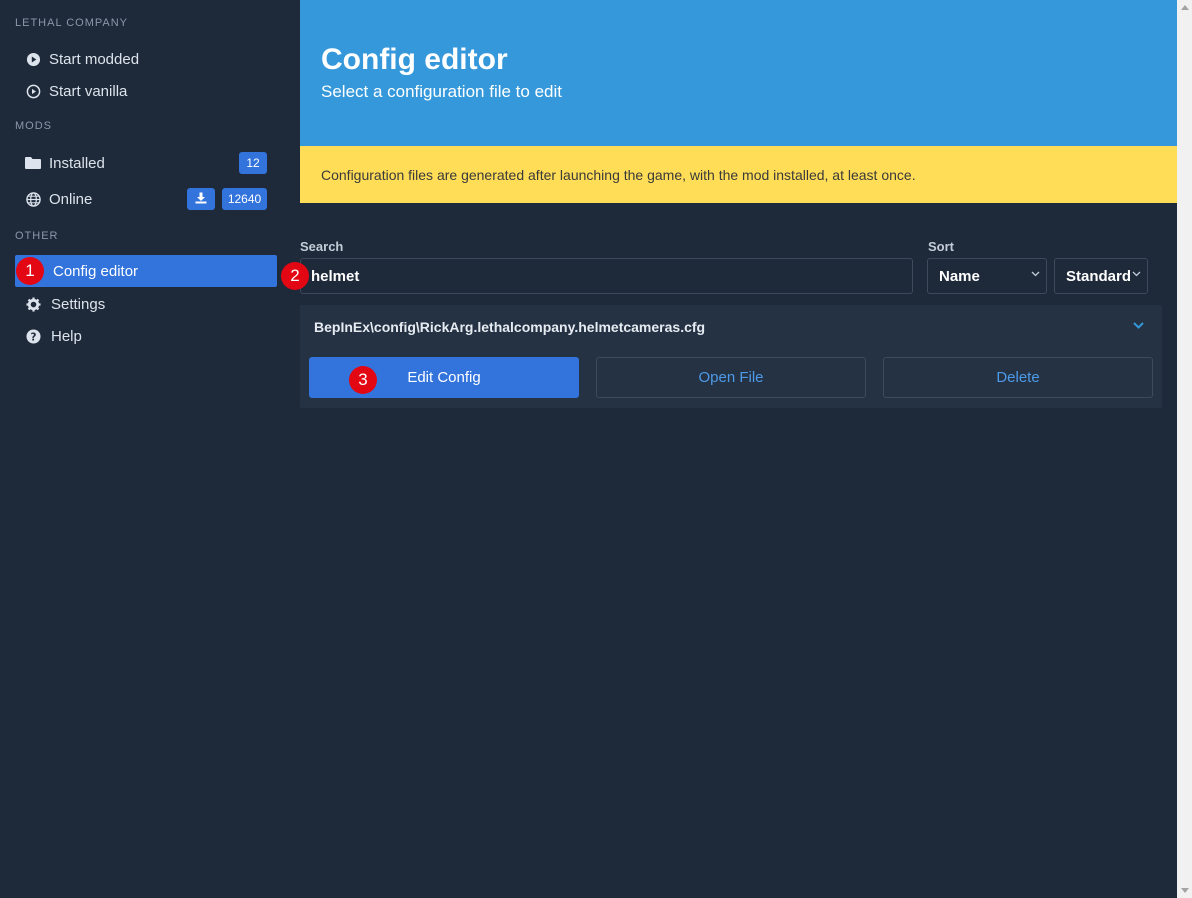 This screenshot has height=898, width=1192. What do you see at coordinates (363, 380) in the screenshot?
I see `step-marker-3: 3` at bounding box center [363, 380].